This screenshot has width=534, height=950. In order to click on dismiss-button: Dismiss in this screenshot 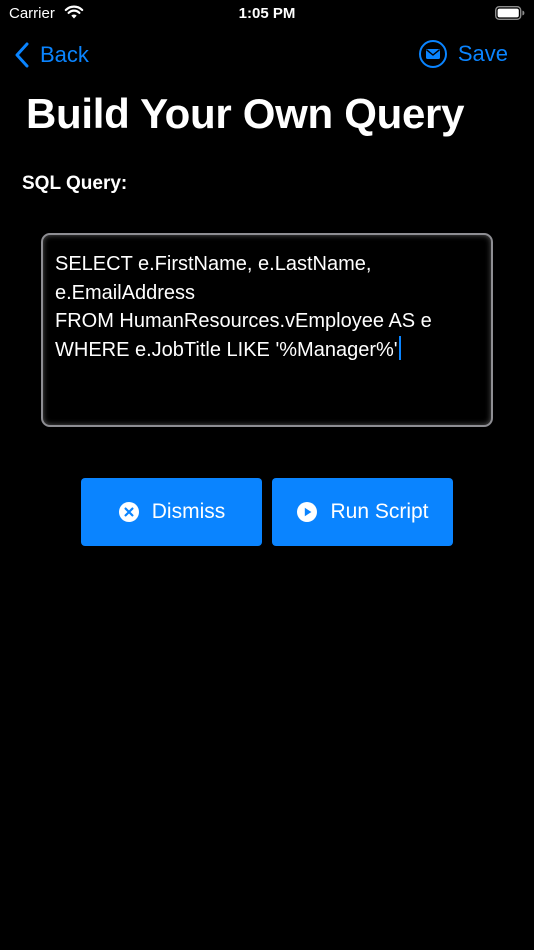, I will do `click(171, 512)`.